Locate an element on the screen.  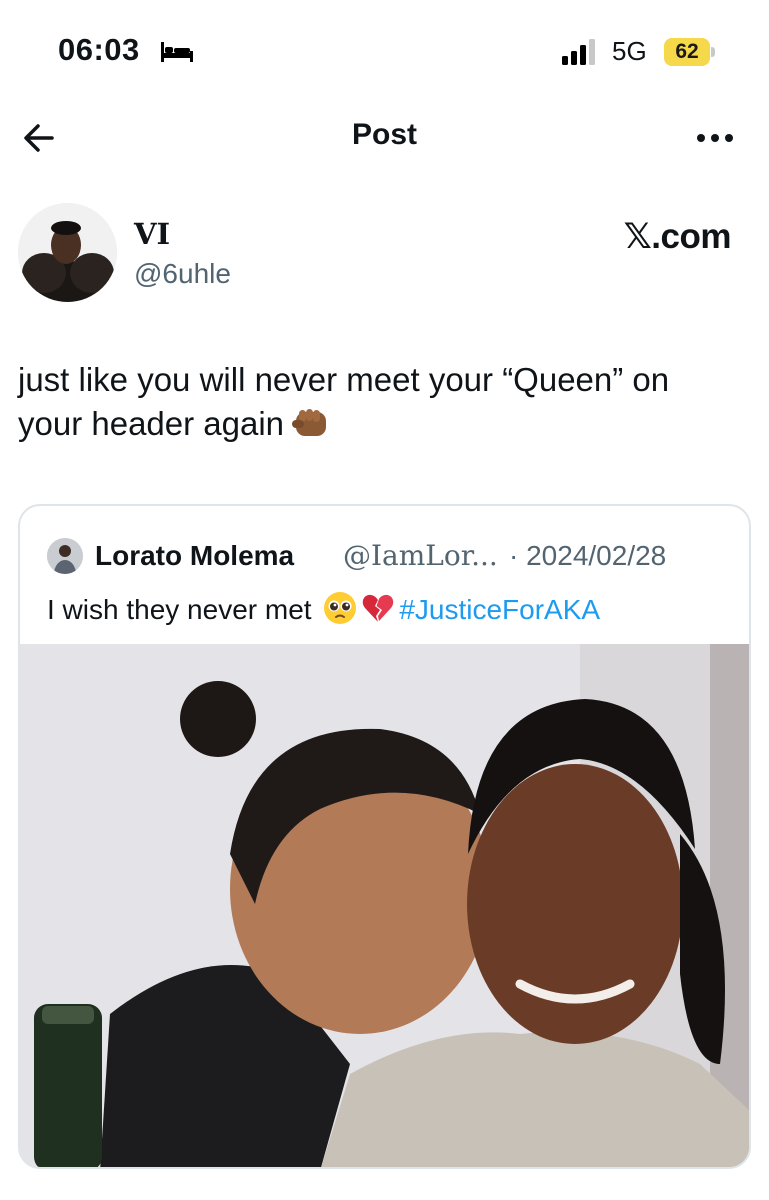
avatar-image is located at coordinates (67, 252).